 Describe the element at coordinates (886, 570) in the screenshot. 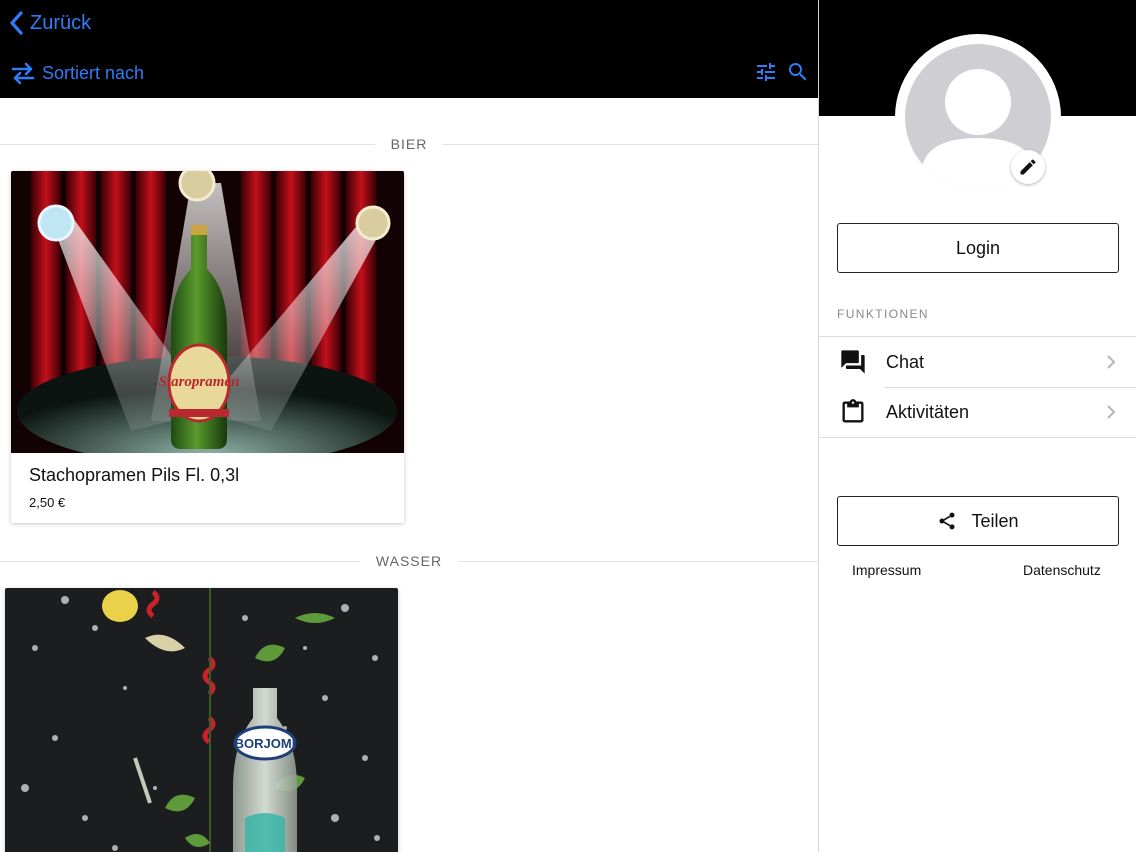

I see `impressum-link: Impressum` at that location.